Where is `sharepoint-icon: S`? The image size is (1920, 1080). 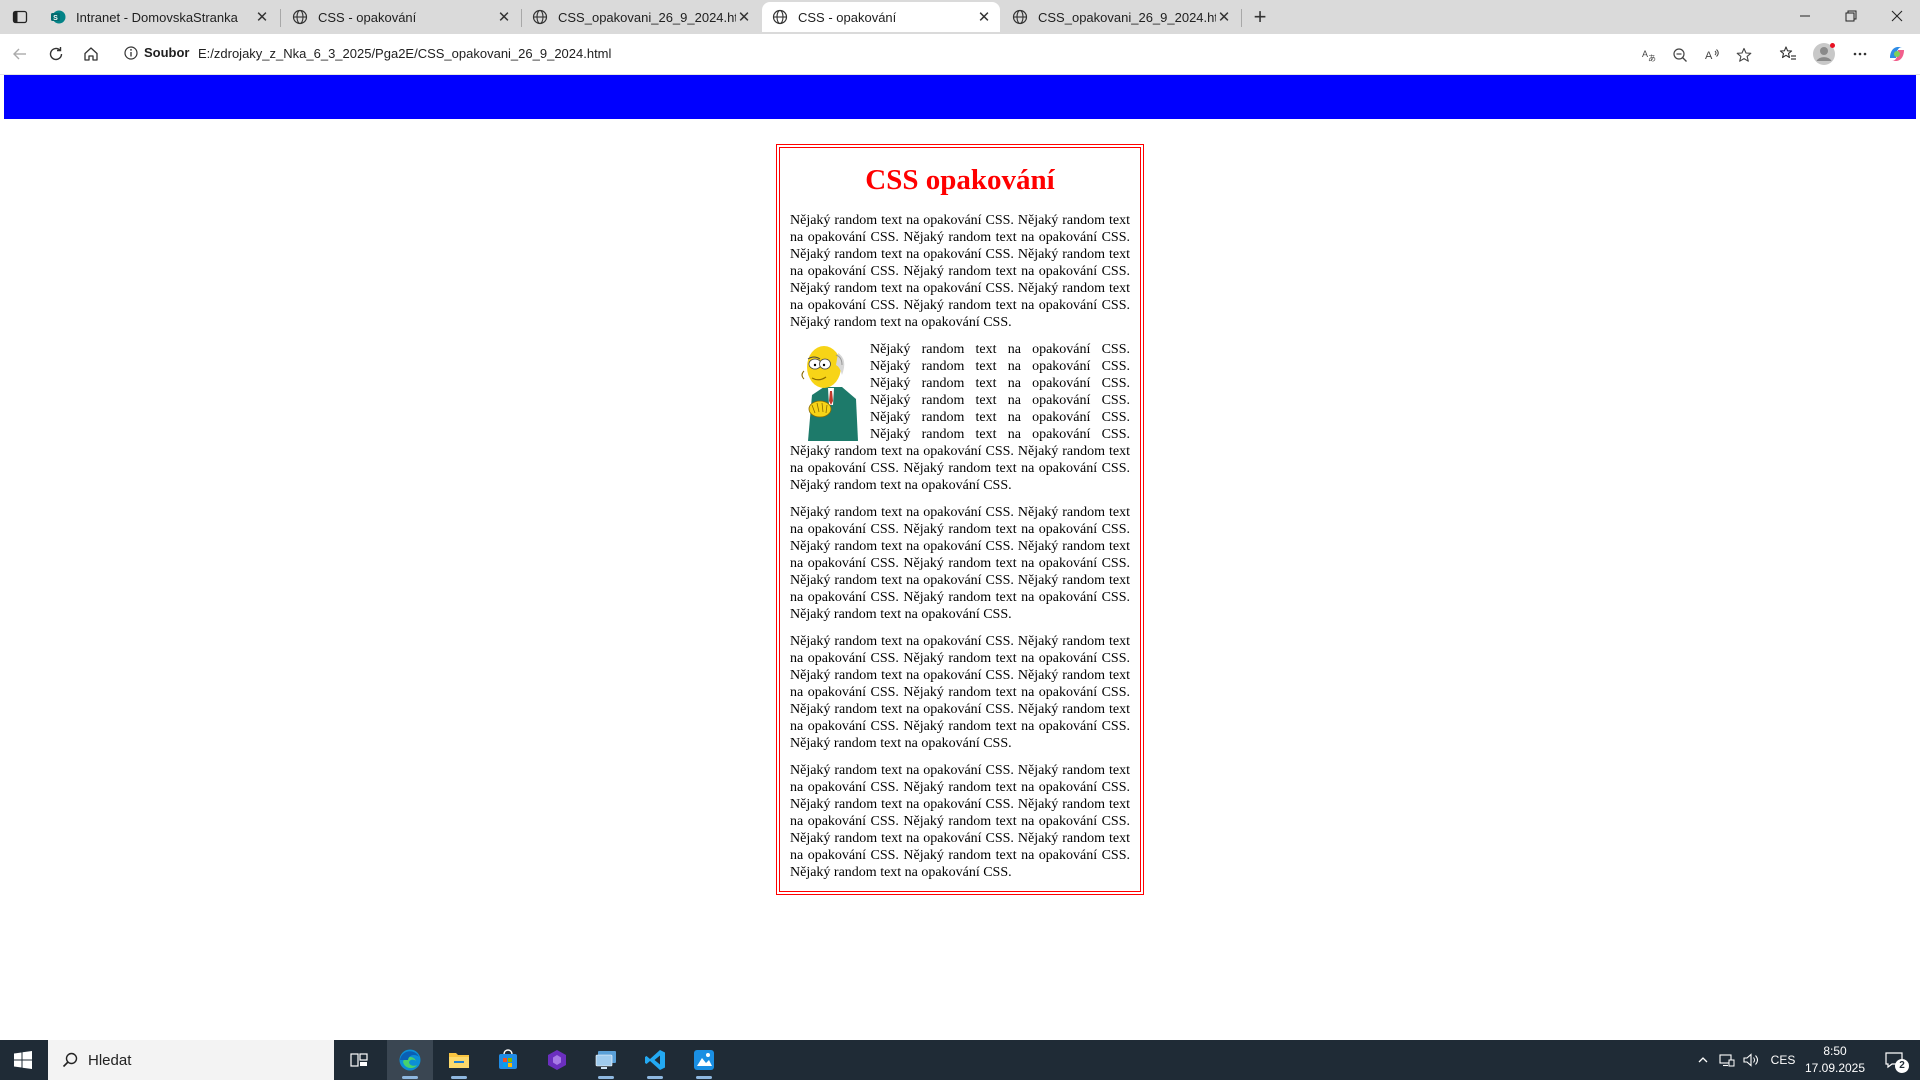
sharepoint-icon: S is located at coordinates (58, 17).